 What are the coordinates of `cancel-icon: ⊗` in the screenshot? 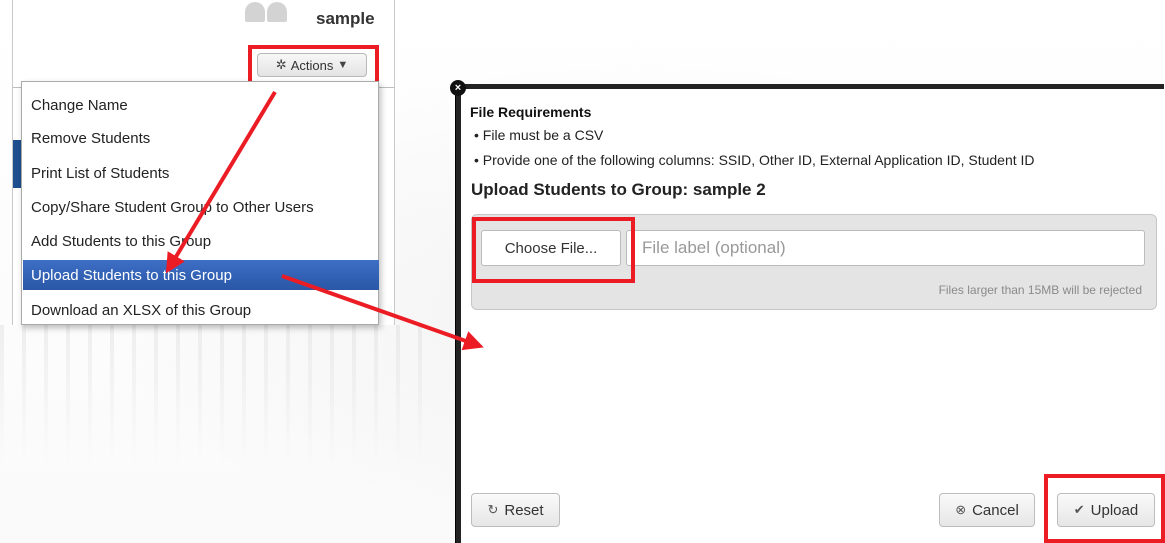 It's located at (961, 509).